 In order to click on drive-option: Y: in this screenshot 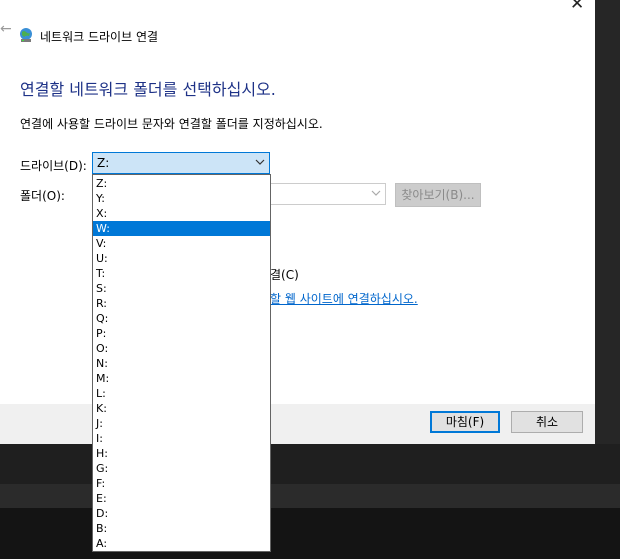, I will do `click(181, 198)`.